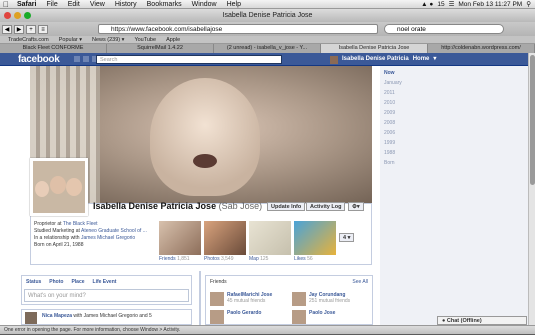  What do you see at coordinates (160, 48) in the screenshot?
I see `tab-squirrelmail: SquirrelMail 1.4.22` at bounding box center [160, 48].